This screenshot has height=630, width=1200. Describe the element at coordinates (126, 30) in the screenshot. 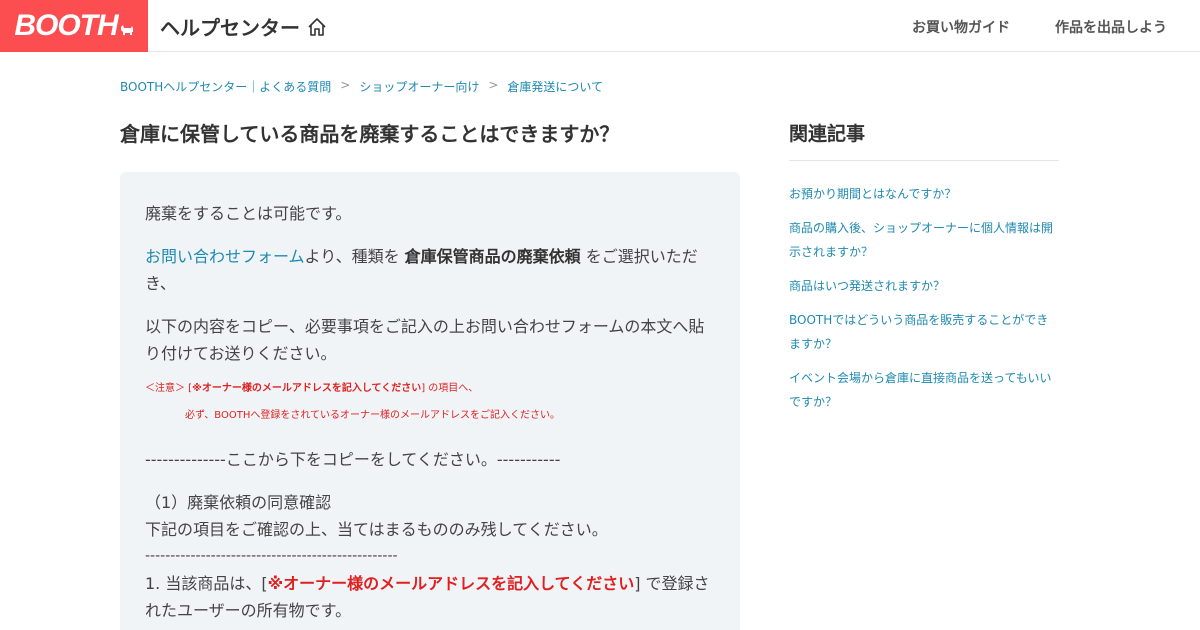

I see `dog-icon` at that location.